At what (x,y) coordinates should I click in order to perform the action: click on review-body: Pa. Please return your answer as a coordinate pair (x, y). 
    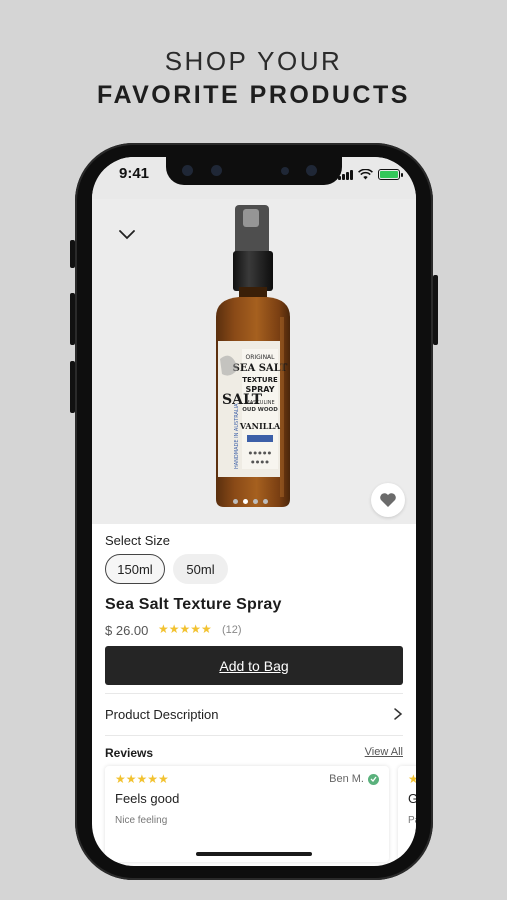
    Looking at the image, I should click on (412, 820).